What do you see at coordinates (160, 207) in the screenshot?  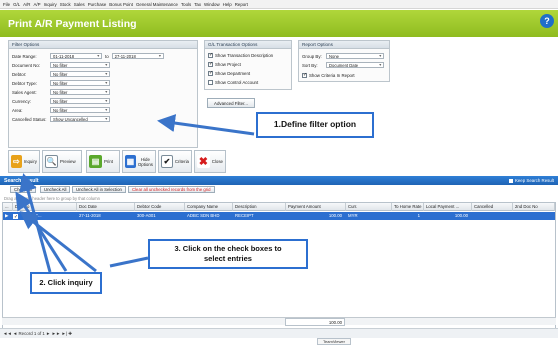 I see `column-header: Debtor Code` at bounding box center [160, 207].